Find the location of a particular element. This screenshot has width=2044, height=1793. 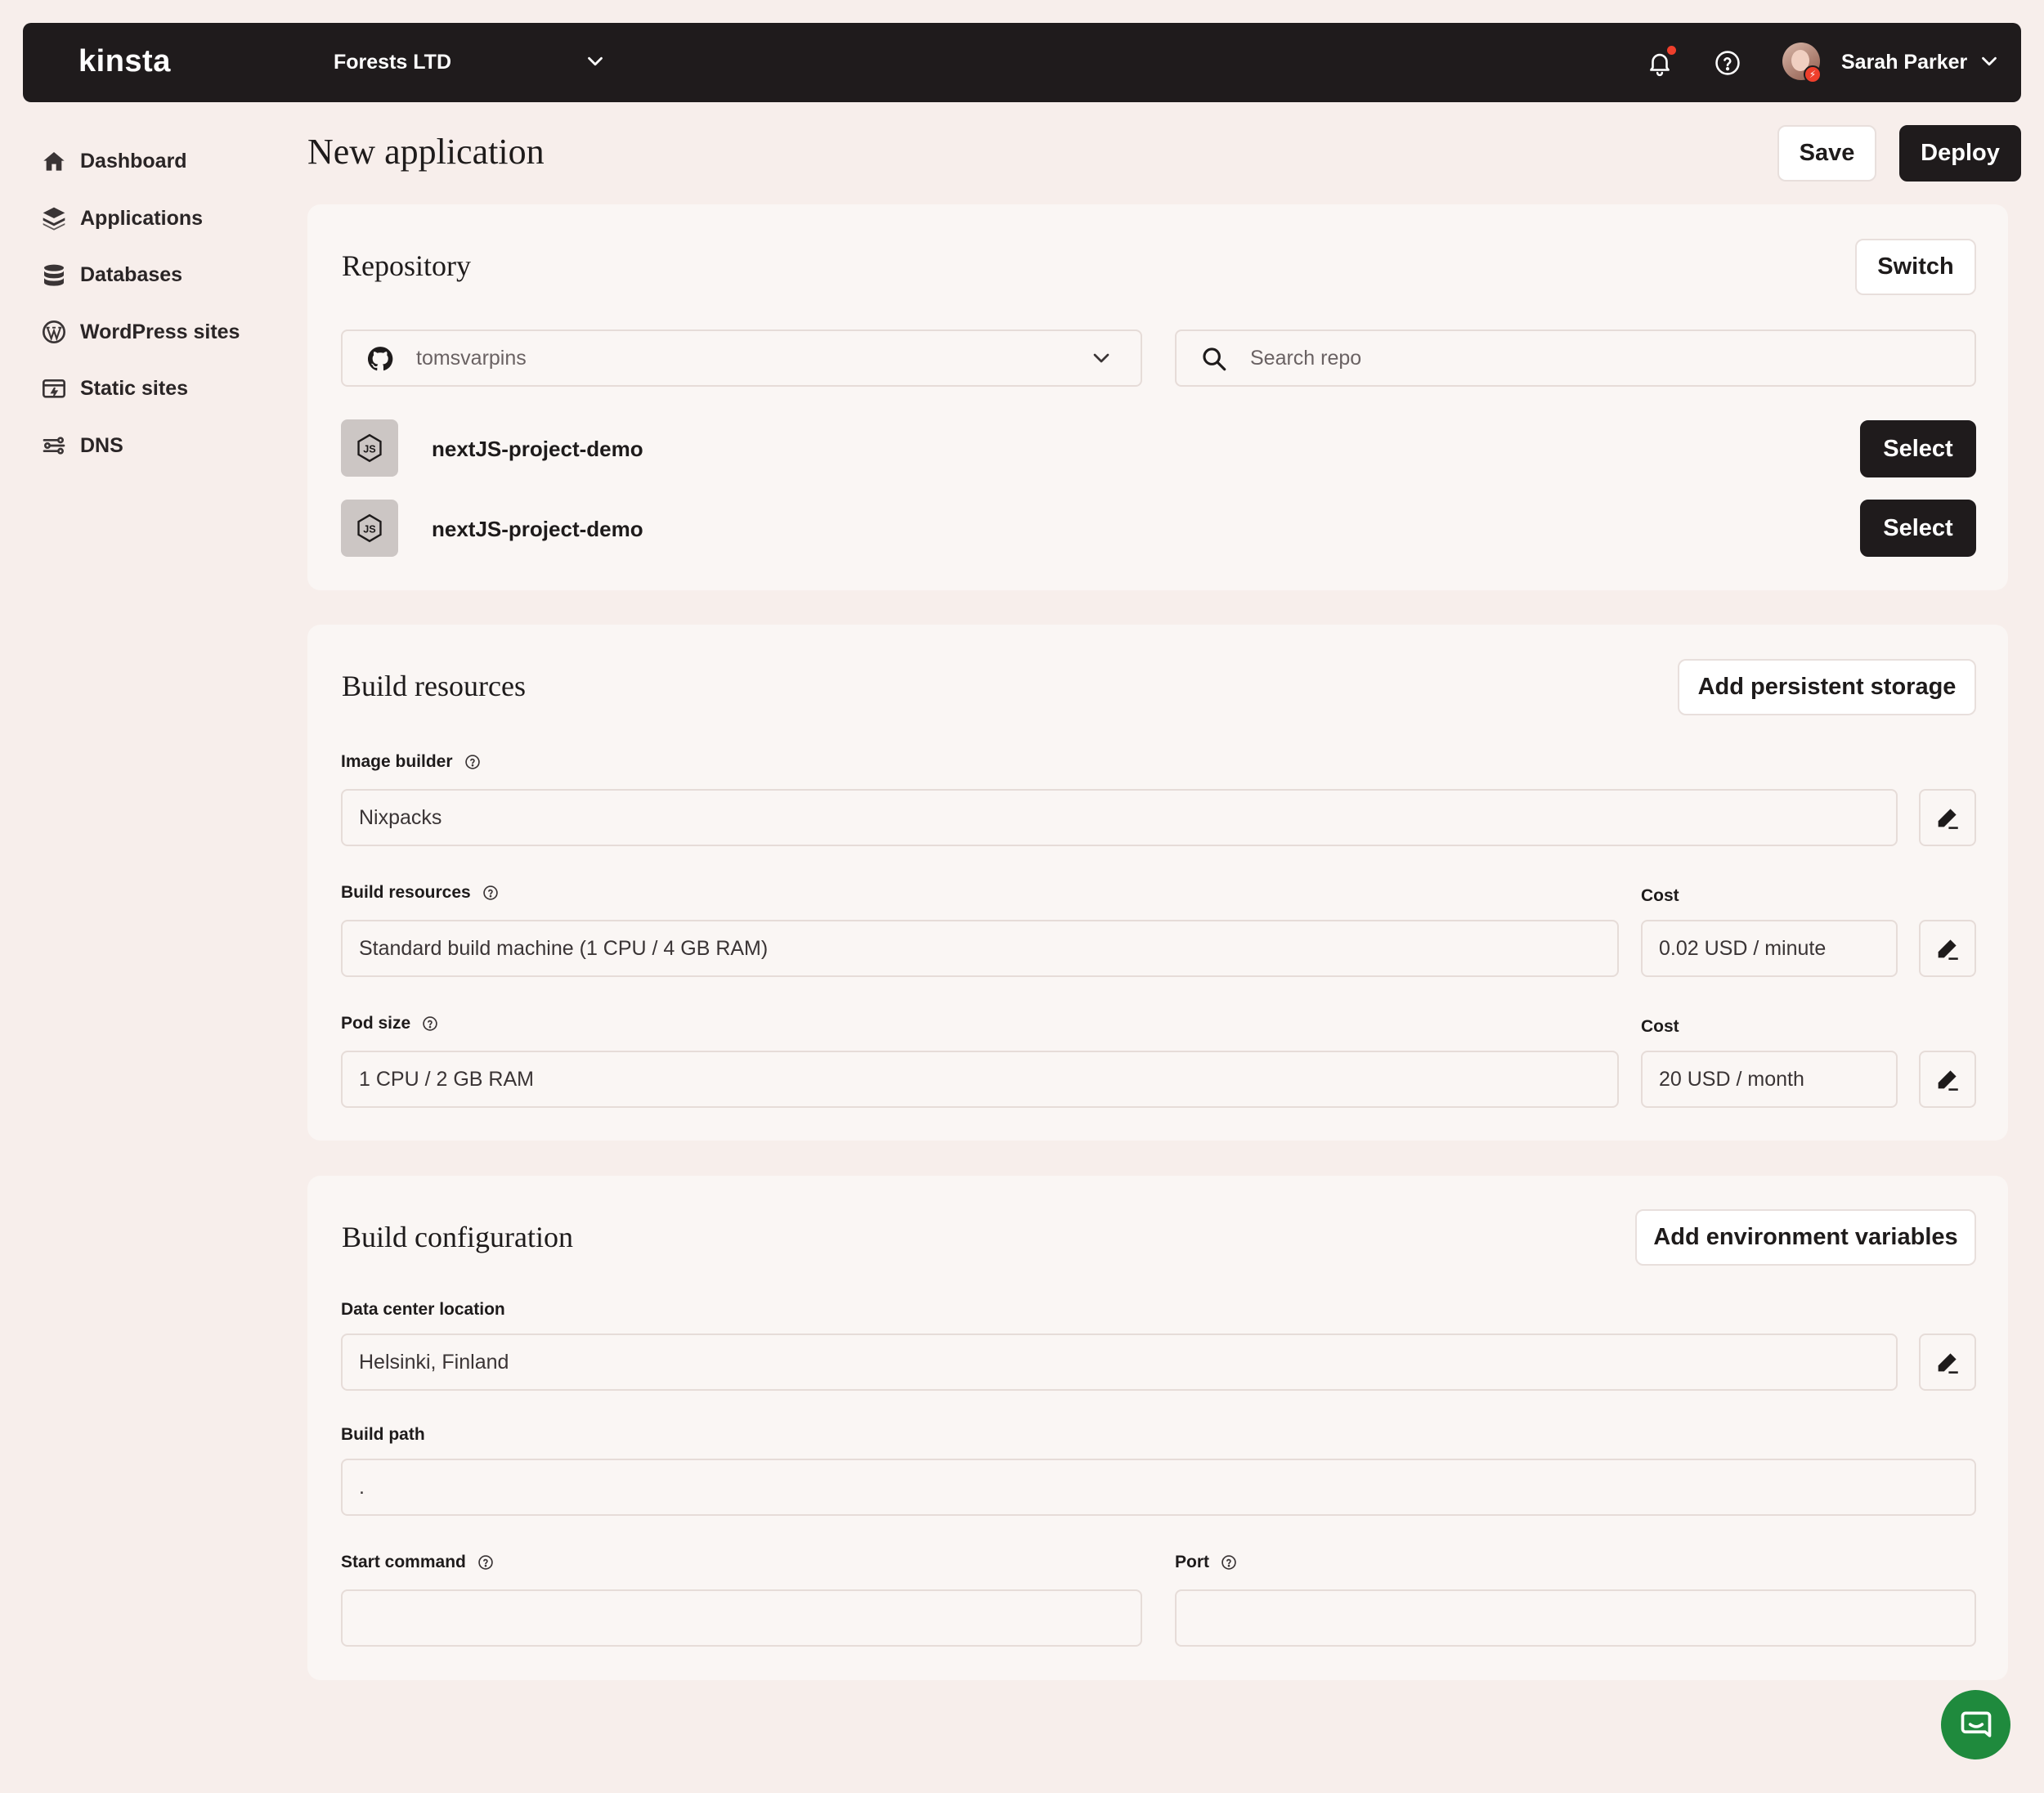

sidebar-item-label: WordPress sites is located at coordinates (160, 332).